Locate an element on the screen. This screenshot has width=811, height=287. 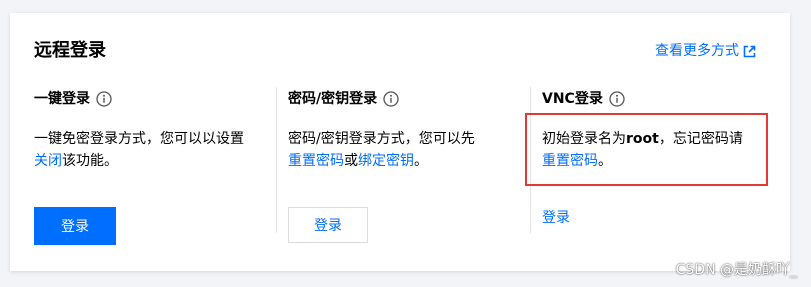
method-vnc: VNC登录 初始登录名为root，忘记密码请 重置密码。 登录 is located at coordinates (657, 157).